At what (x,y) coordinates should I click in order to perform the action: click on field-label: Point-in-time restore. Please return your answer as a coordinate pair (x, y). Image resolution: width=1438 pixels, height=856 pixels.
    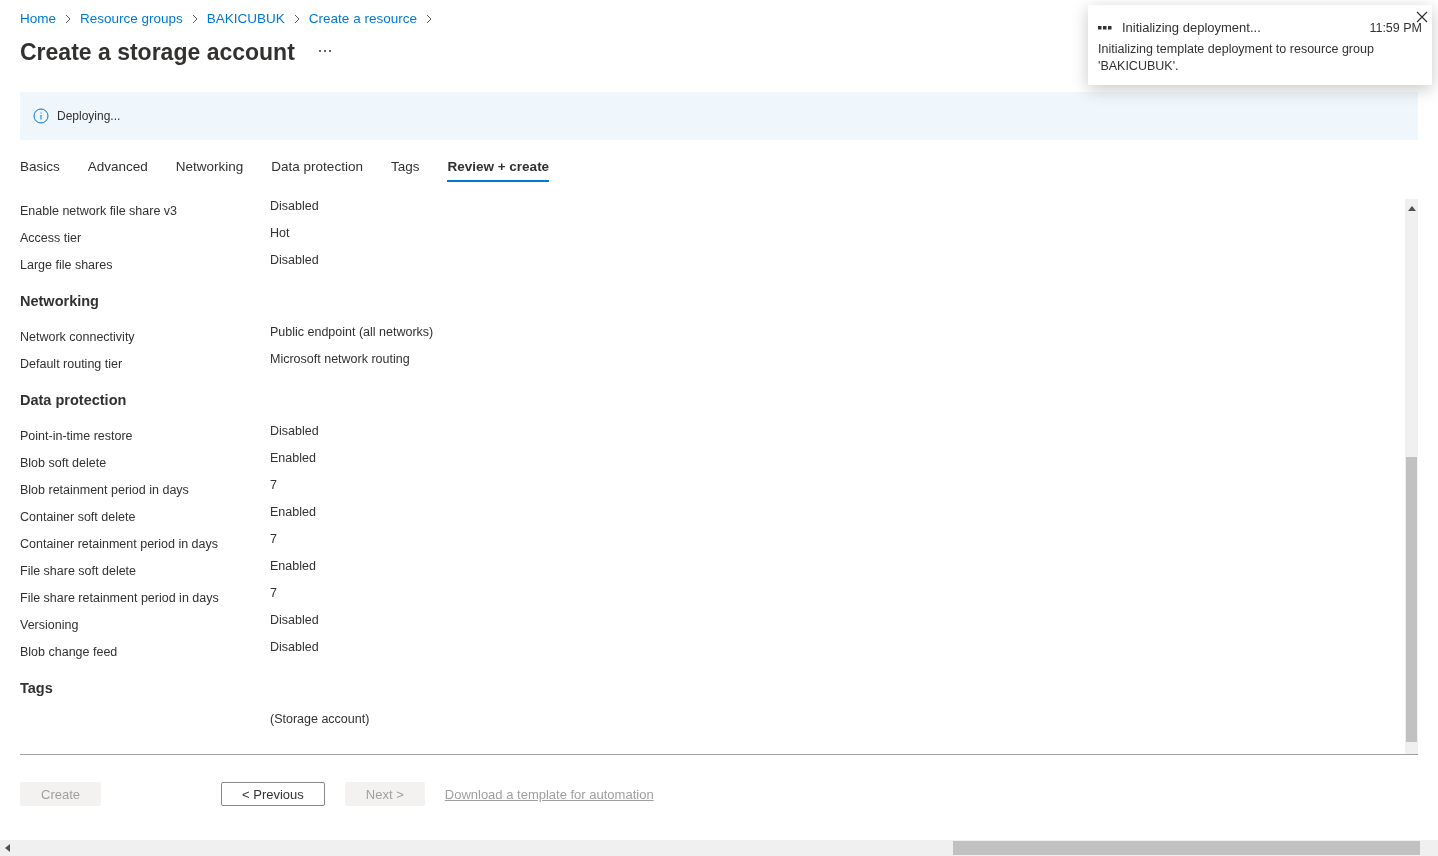
    Looking at the image, I should click on (76, 435).